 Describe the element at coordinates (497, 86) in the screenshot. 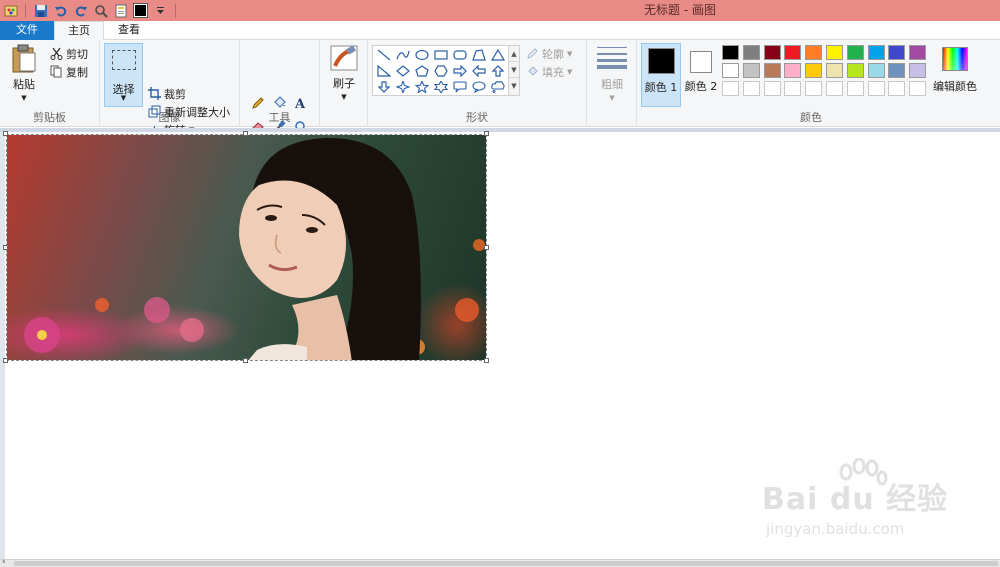

I see `cloud-callout-shape-icon` at that location.